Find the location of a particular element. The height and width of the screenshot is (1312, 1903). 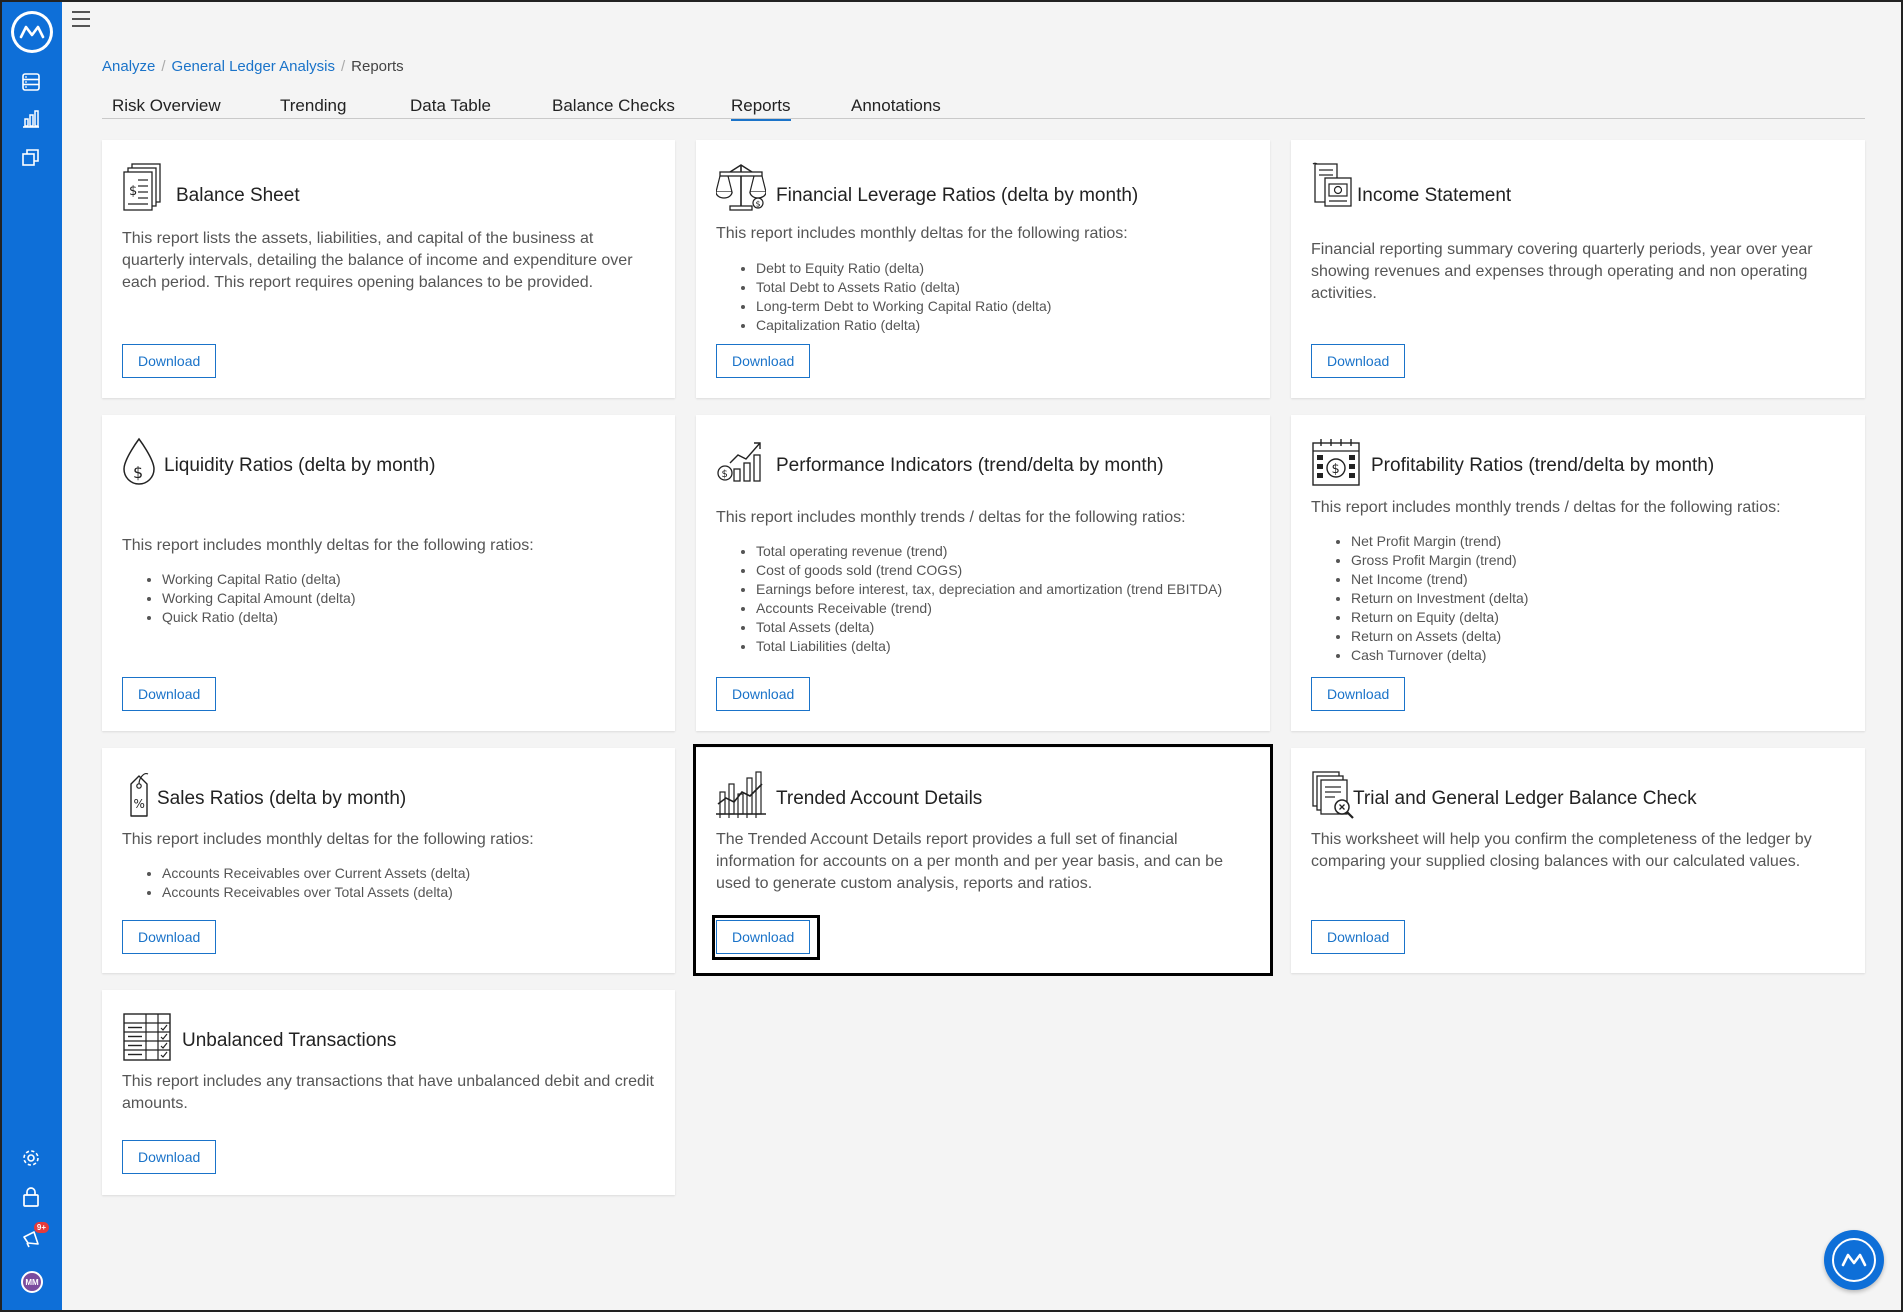

sidebar-item-analyze is located at coordinates (31, 119).